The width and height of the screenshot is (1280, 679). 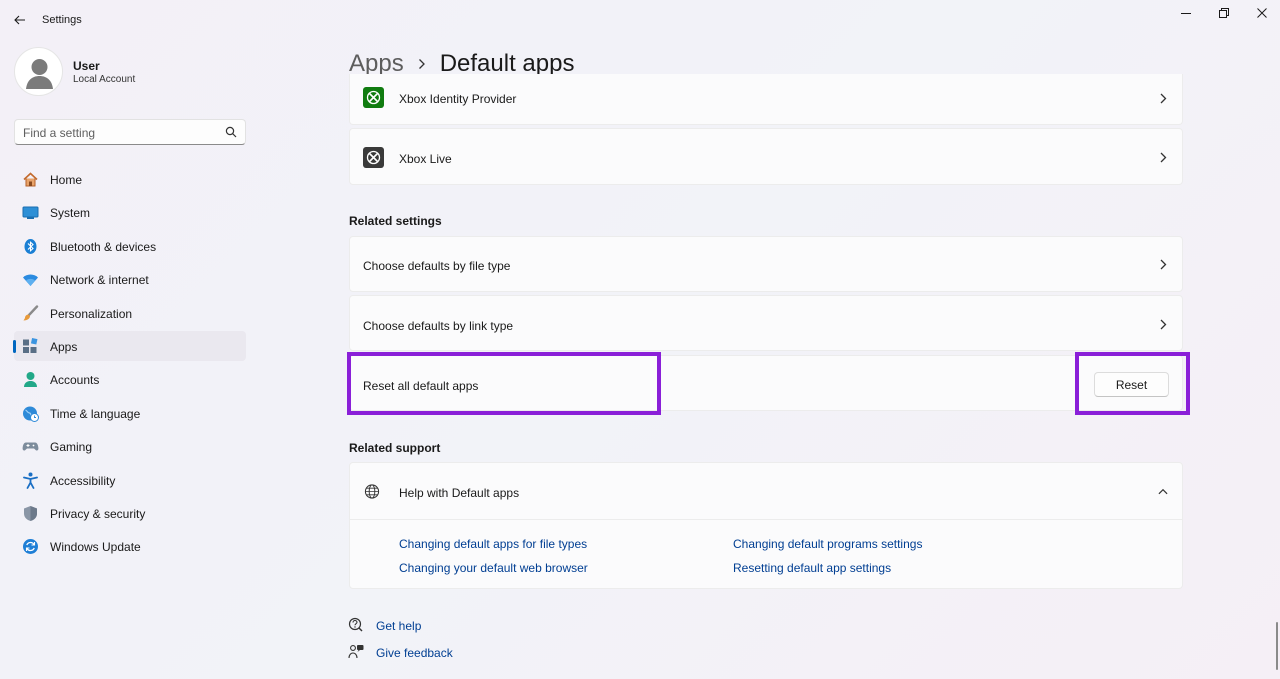 What do you see at coordinates (64, 346) in the screenshot?
I see `sidebar-item-label: Apps` at bounding box center [64, 346].